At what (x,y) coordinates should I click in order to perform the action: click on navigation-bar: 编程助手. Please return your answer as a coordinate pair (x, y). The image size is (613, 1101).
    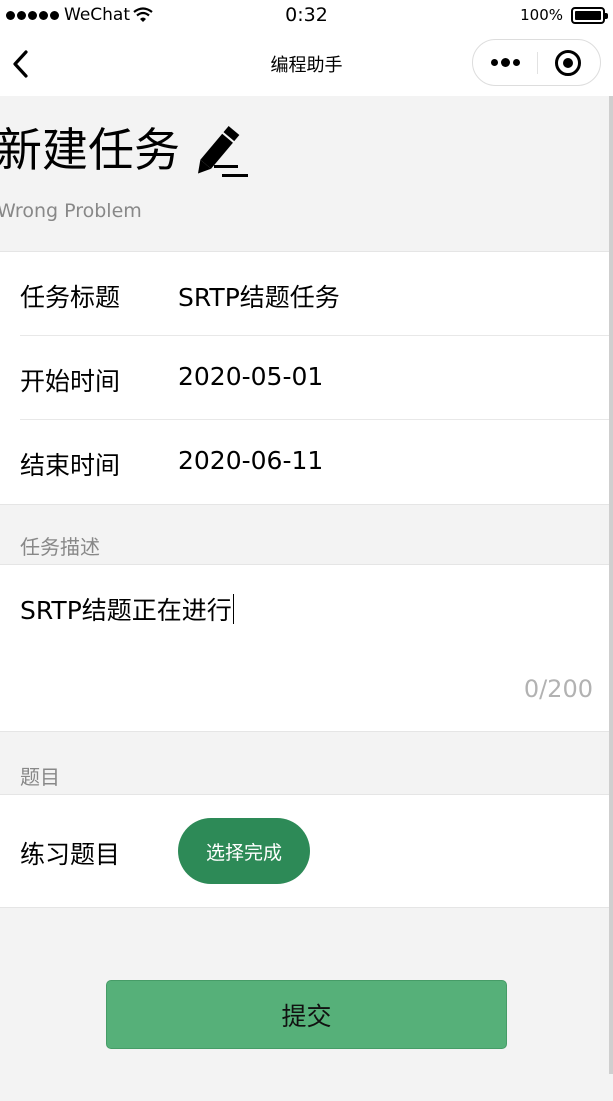
    Looking at the image, I should click on (306, 64).